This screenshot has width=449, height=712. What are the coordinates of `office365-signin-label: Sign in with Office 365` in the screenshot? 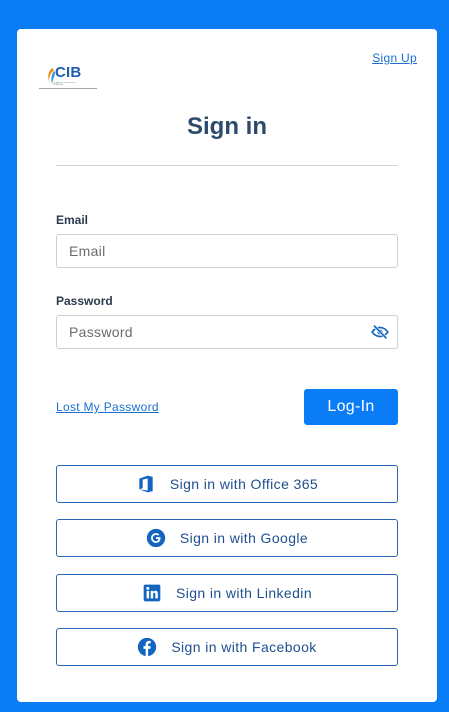 It's located at (244, 484).